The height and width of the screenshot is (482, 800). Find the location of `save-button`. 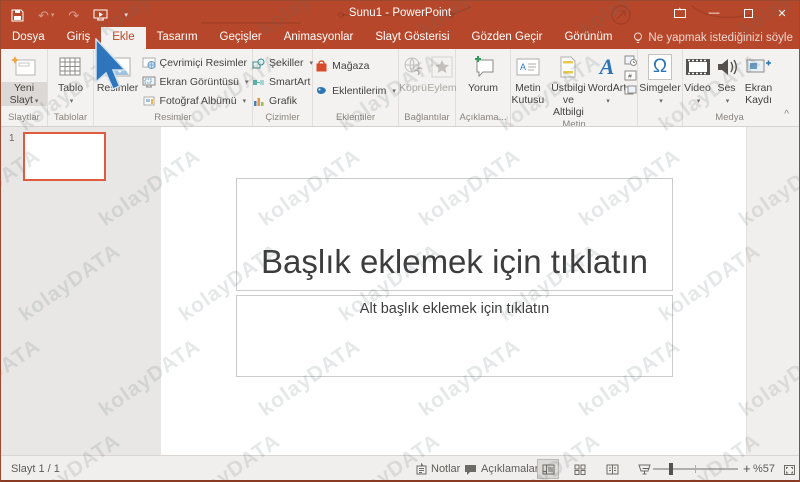

save-button is located at coordinates (17, 15).